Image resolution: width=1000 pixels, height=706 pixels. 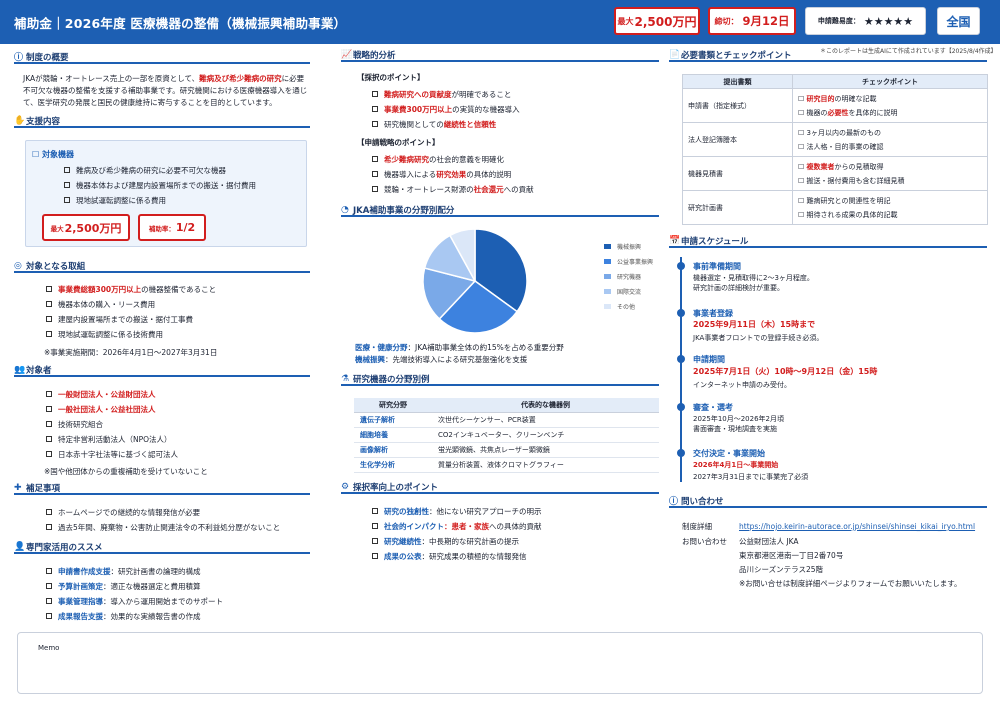 What do you see at coordinates (345, 378) in the screenshot?
I see `flask-icon: ⚗` at bounding box center [345, 378].